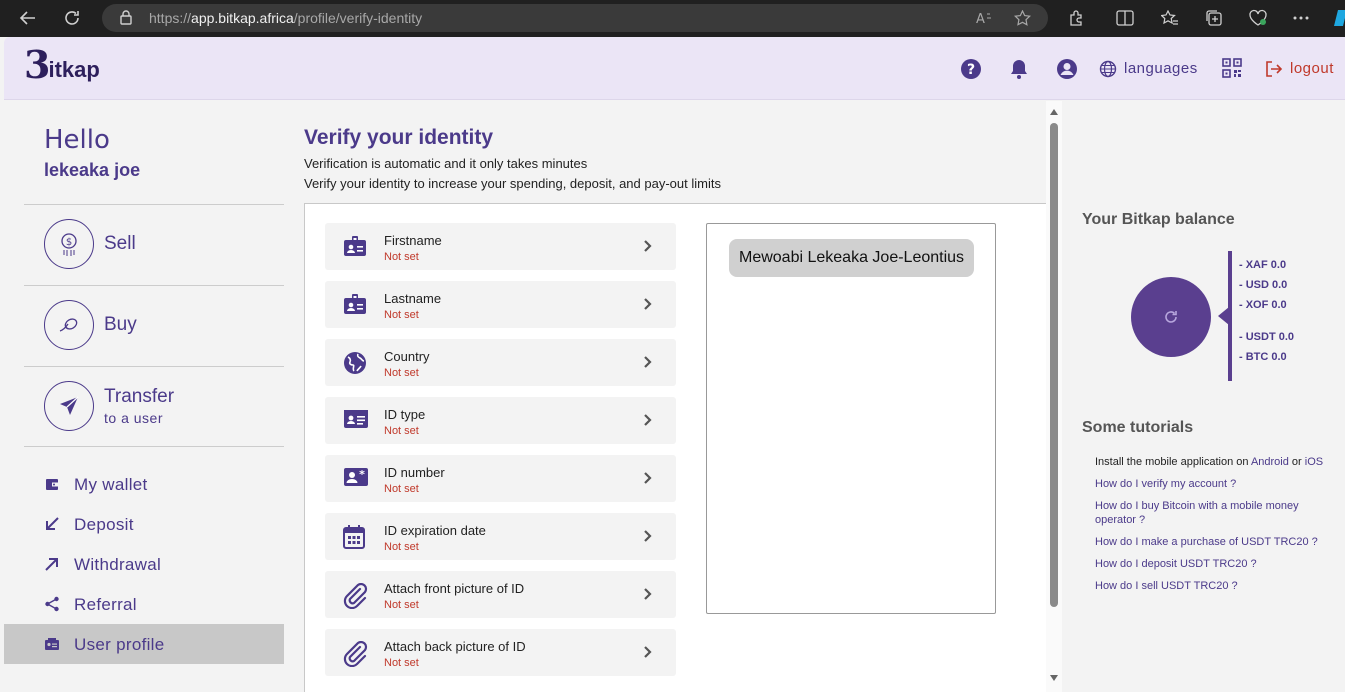  I want to click on qr-code-icon, so click(1233, 69).